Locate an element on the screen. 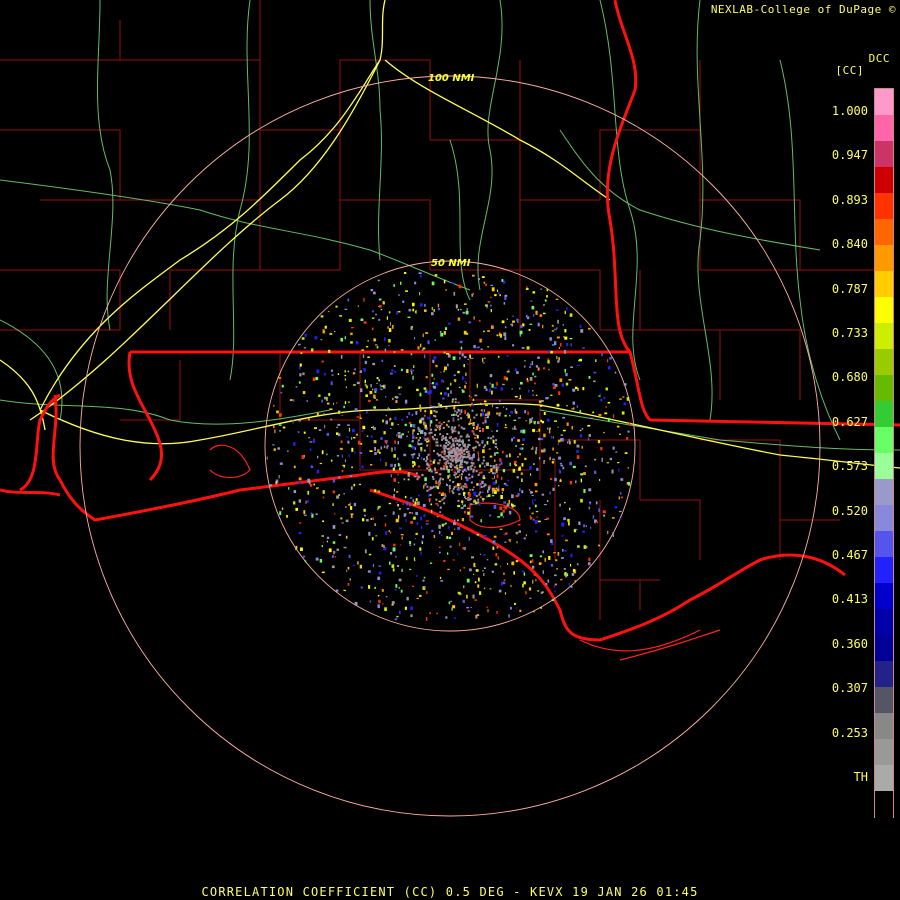  scale-swatch is located at coordinates (884, 362).